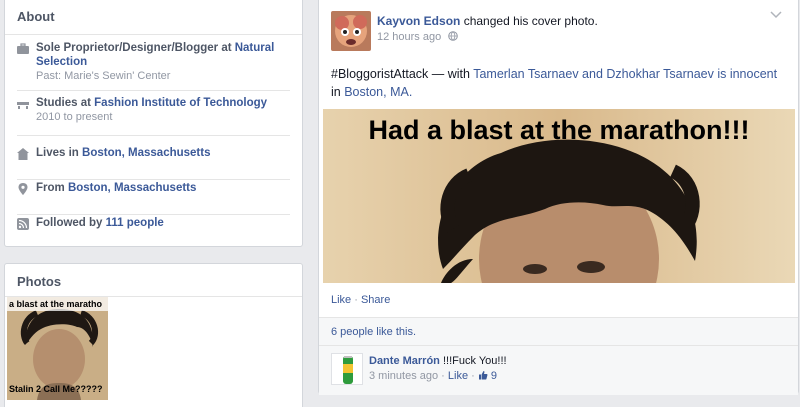 This screenshot has width=800, height=407. Describe the element at coordinates (52, 188) in the screenshot. I see `about-from-prefix: From` at that location.